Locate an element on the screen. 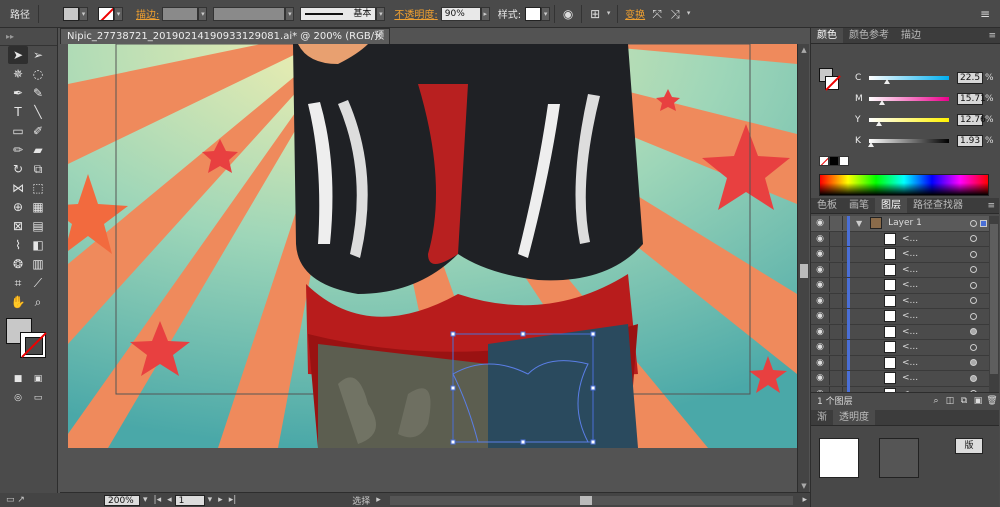 The height and width of the screenshot is (507, 1000). panel-stroke-swatch is located at coordinates (832, 83).